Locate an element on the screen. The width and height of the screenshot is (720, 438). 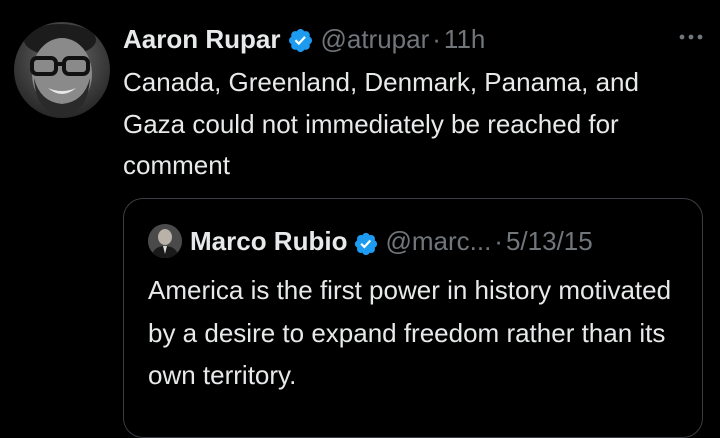
quoted-tweet-header: Marco Rubio @marc... · 5/13/15 is located at coordinates (370, 241).